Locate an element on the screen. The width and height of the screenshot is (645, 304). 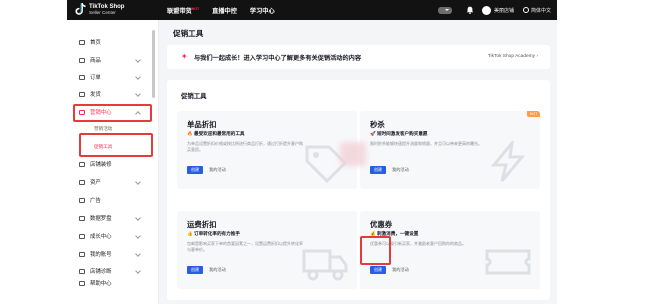
sidebar-scrollbar is located at coordinates (153, 64).